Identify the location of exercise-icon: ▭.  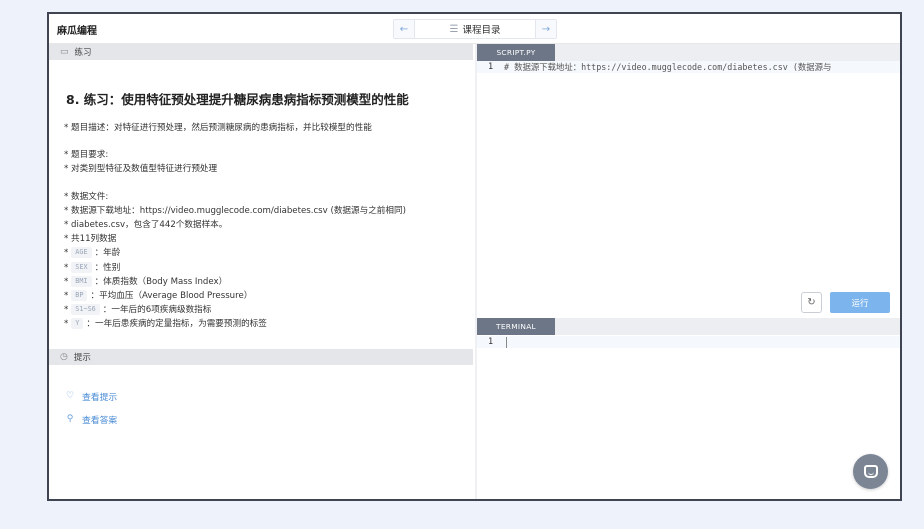
(64, 52).